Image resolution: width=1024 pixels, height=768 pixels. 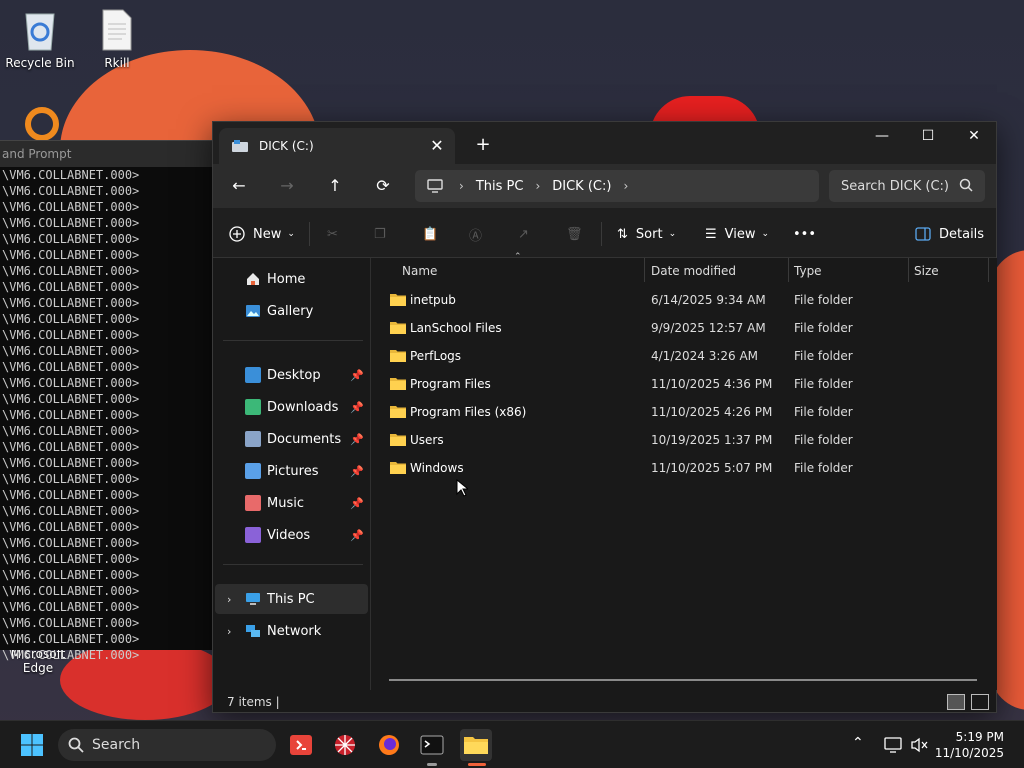 What do you see at coordinates (291, 599) in the screenshot?
I see `nav-this-pc: › This PC` at bounding box center [291, 599].